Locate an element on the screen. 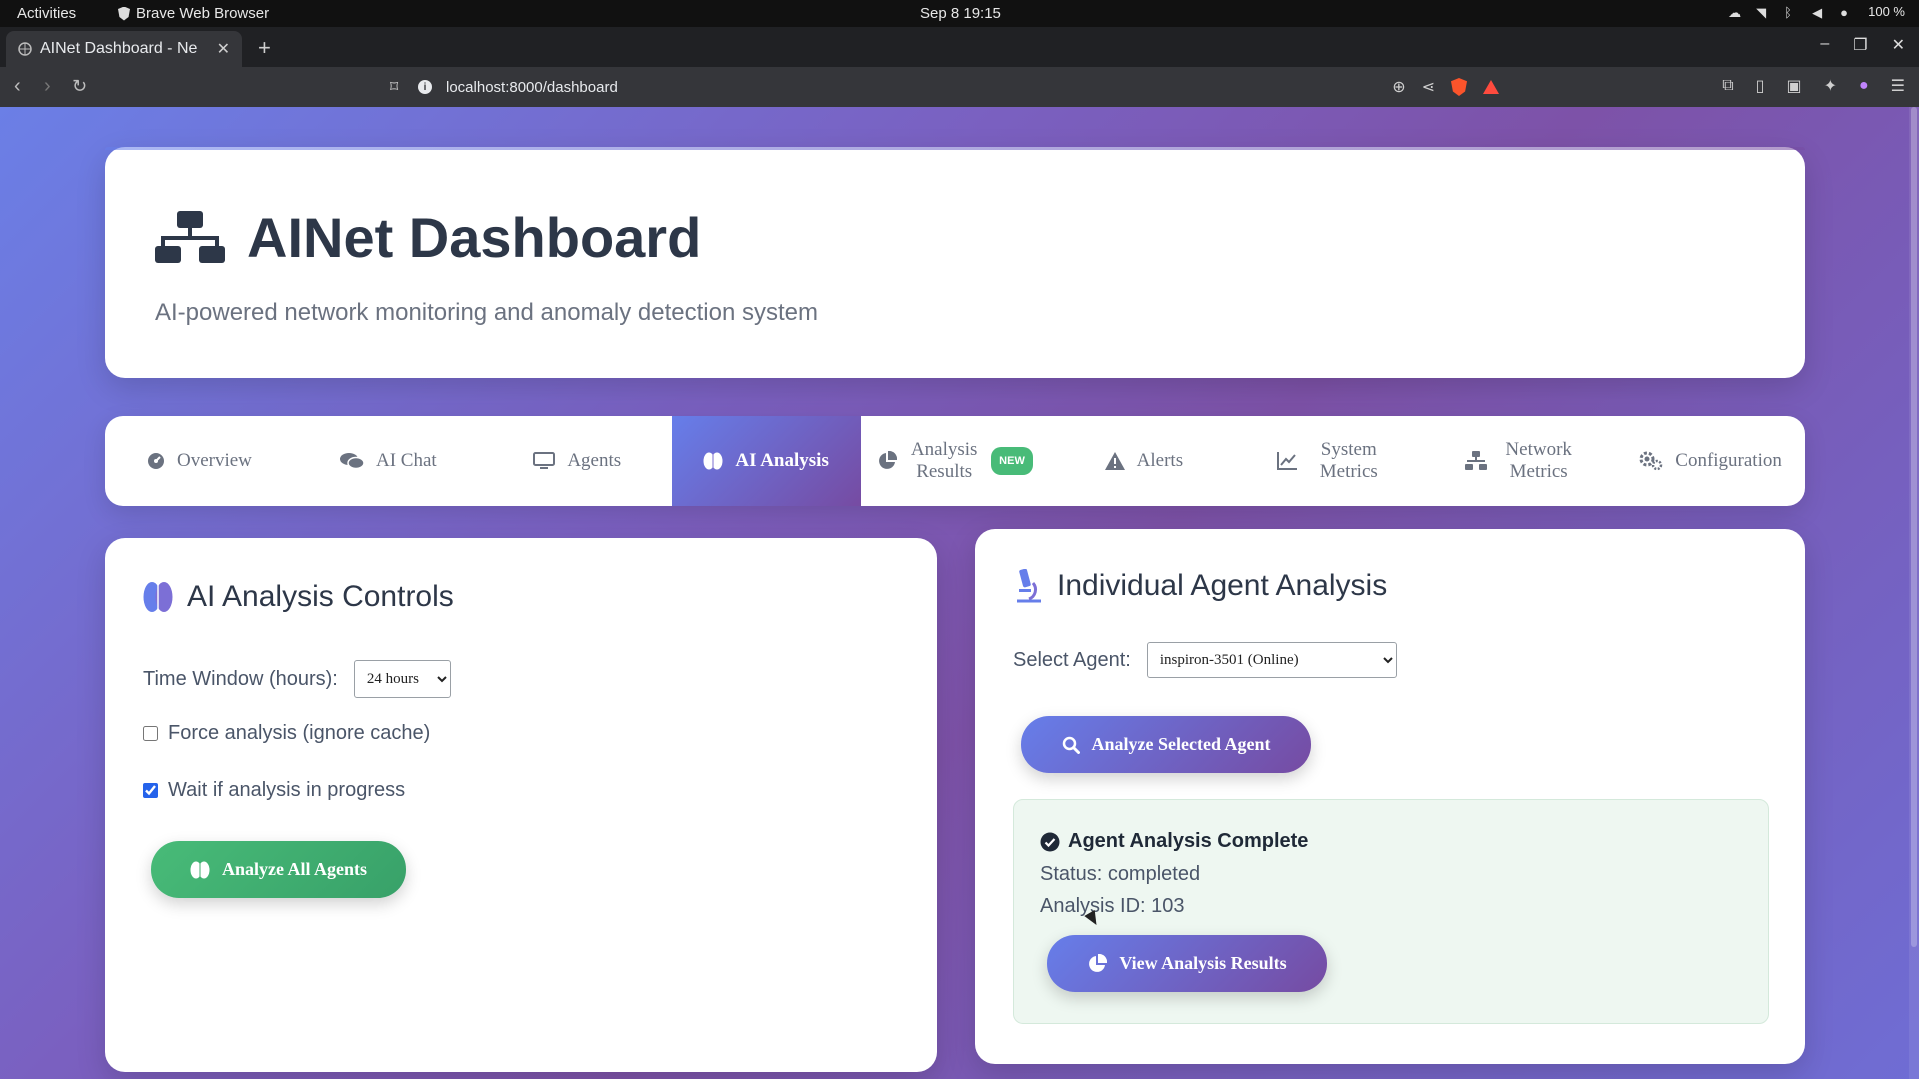 The image size is (1919, 1079). screenshot-icon: ⧉ is located at coordinates (1727, 86).